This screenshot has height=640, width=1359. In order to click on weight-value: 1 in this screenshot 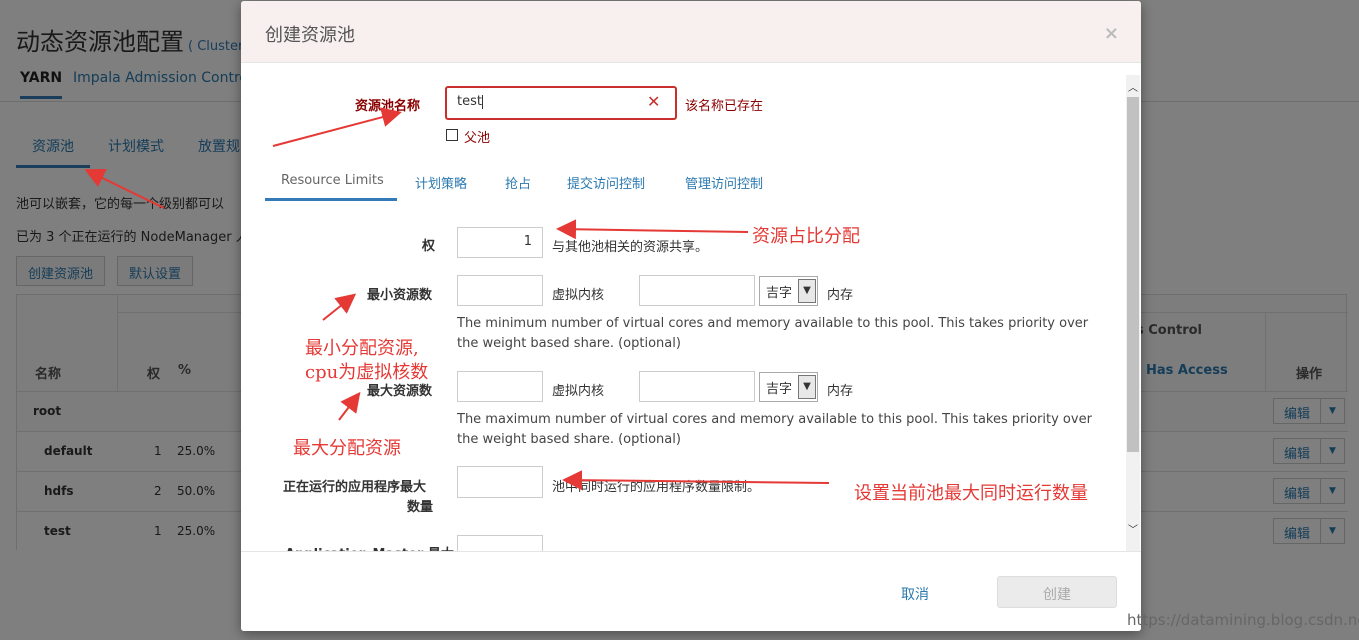, I will do `click(527, 241)`.